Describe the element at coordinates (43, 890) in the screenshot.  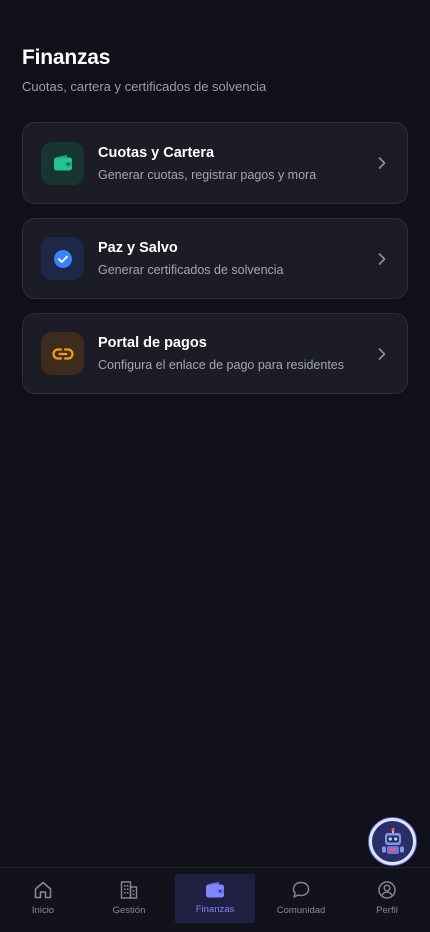
I see `home-icon` at that location.